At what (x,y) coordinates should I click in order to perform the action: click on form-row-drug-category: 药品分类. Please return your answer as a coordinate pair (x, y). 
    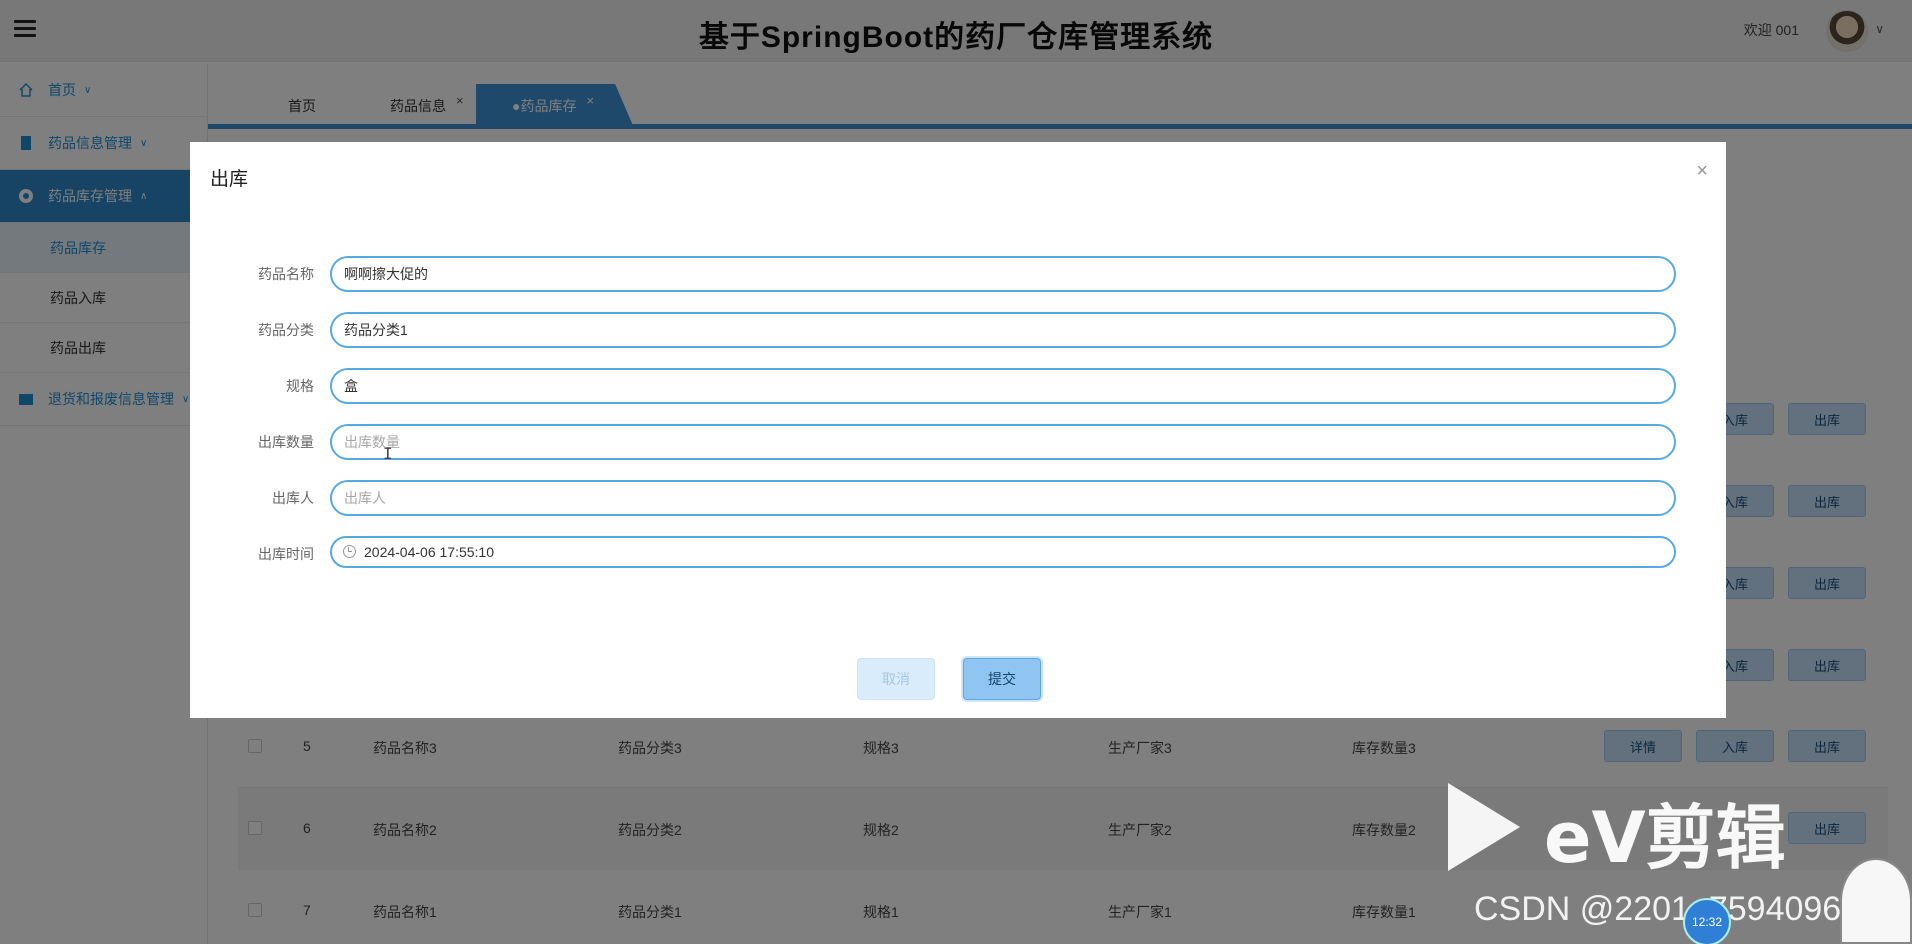
    Looking at the image, I should click on (958, 330).